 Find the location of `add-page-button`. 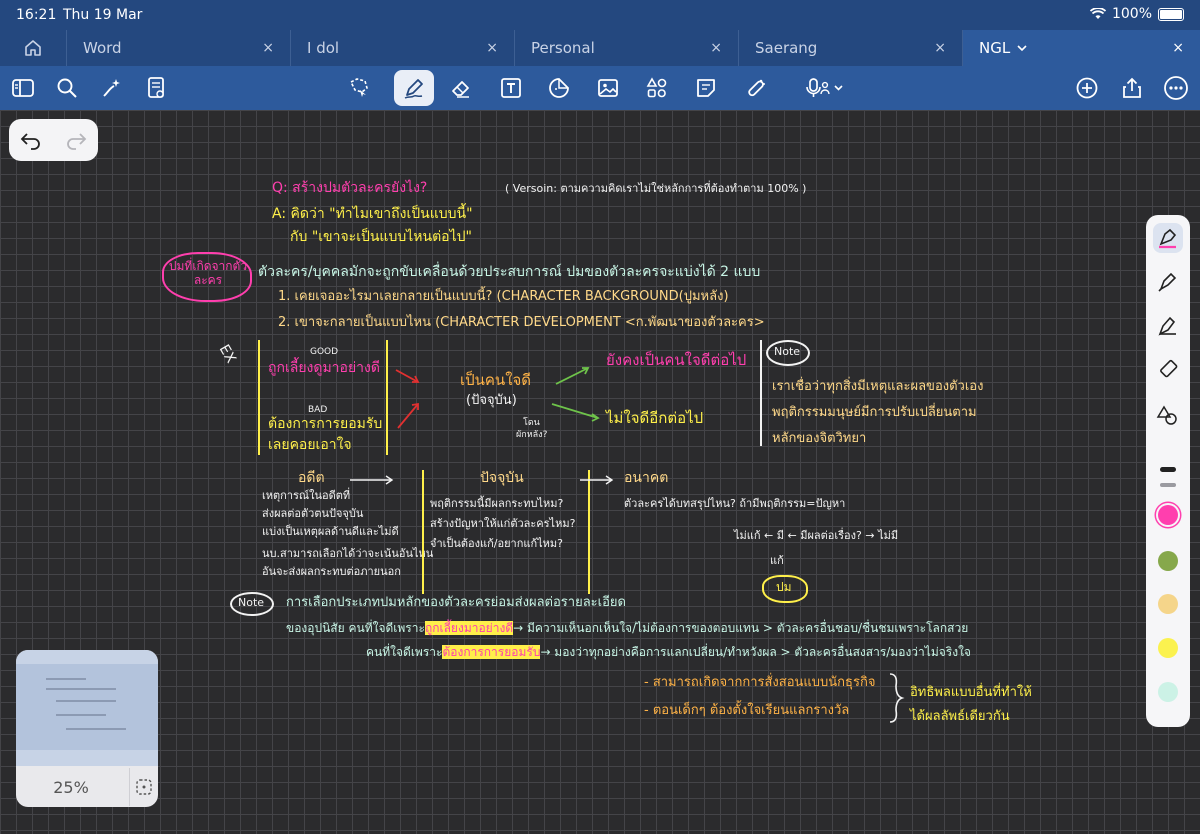

add-page-button is located at coordinates (1087, 88).